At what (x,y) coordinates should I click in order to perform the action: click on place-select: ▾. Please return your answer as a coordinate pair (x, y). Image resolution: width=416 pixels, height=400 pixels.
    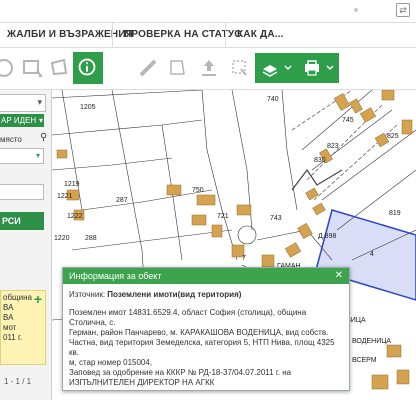
    Looking at the image, I should click on (22, 156).